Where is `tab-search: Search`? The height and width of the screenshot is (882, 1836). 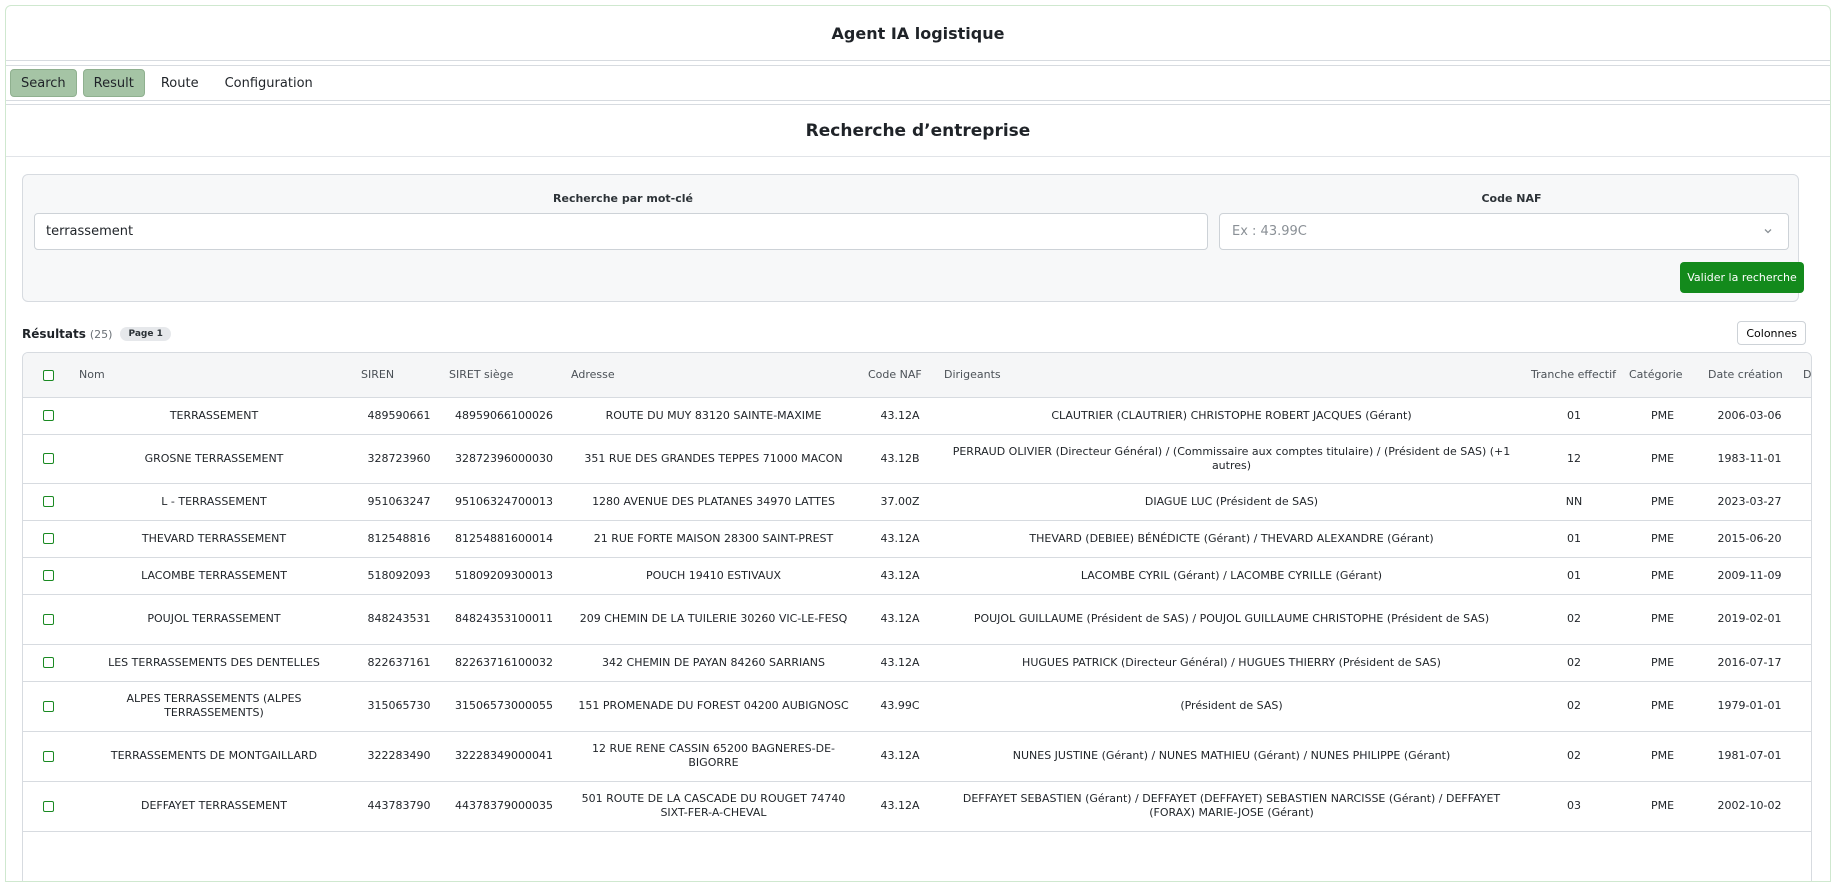
tab-search: Search is located at coordinates (43, 83).